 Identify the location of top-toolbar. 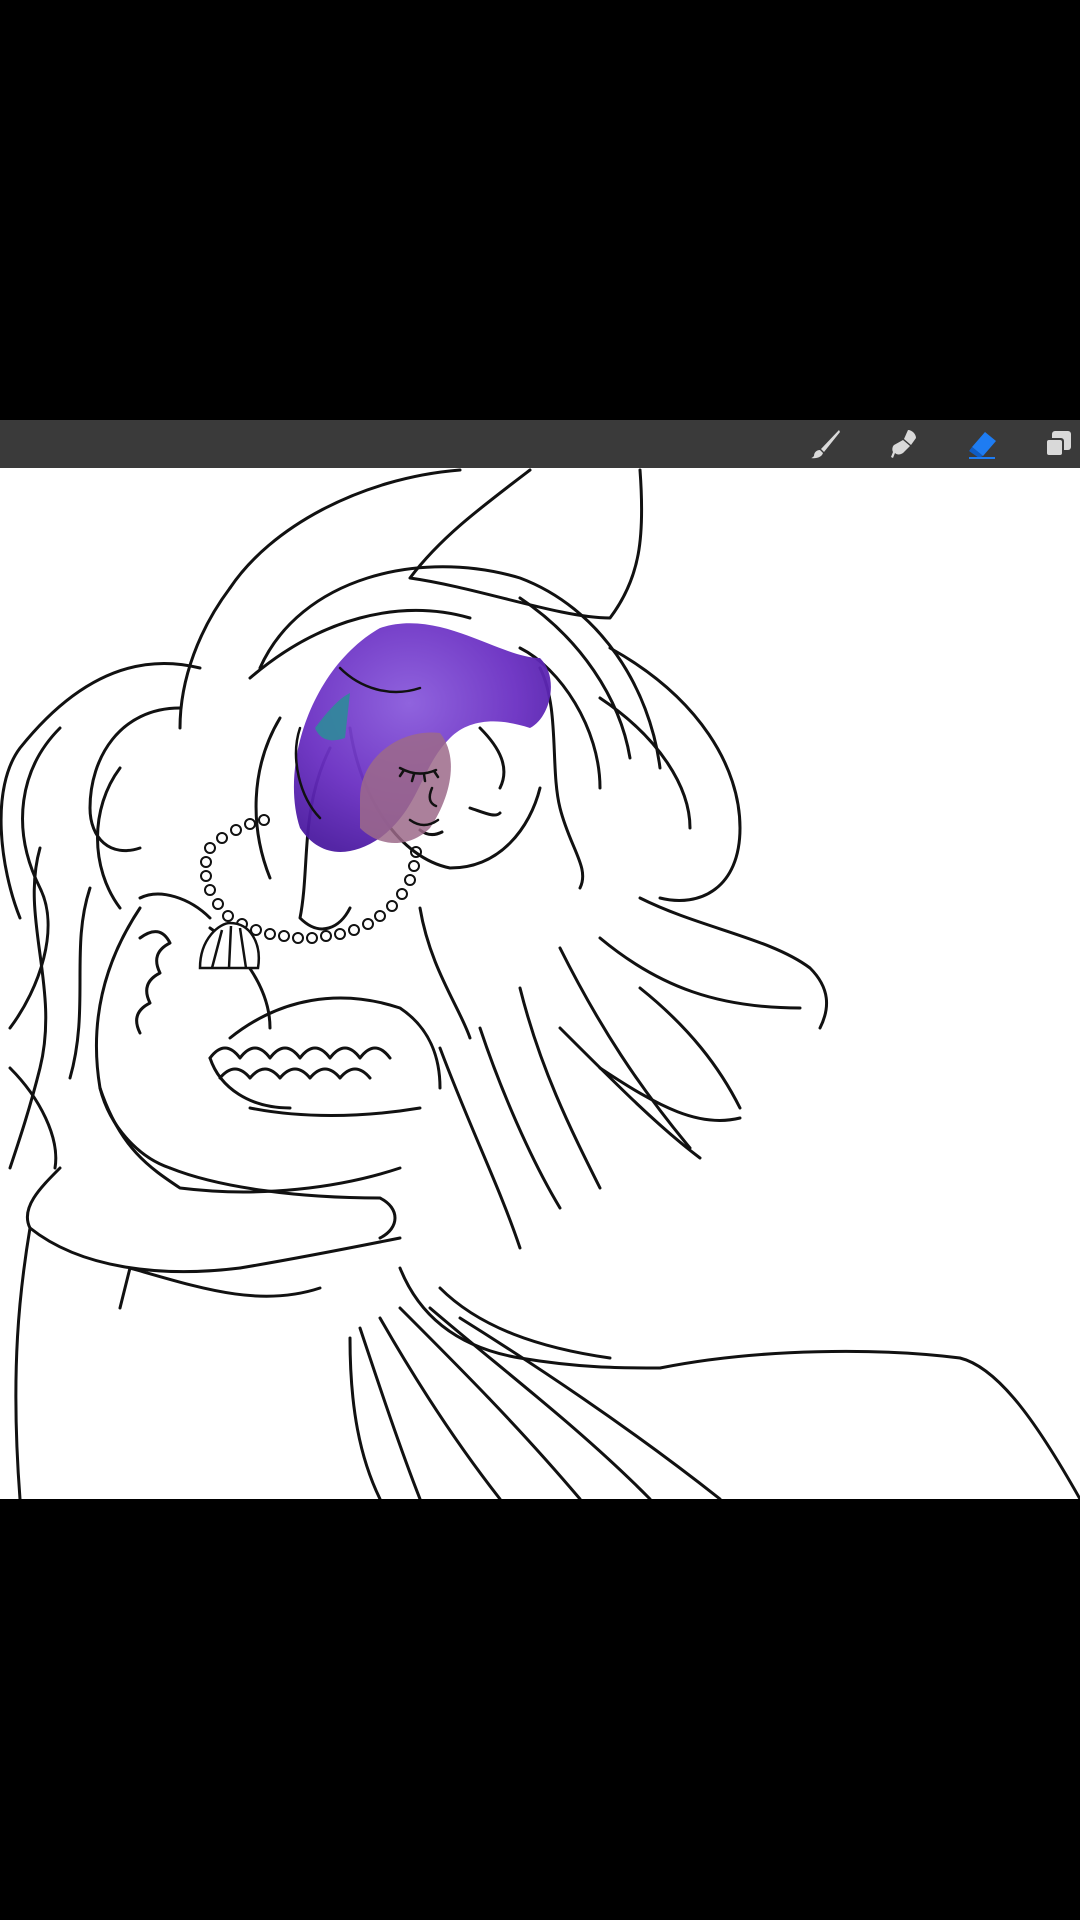
(540, 444).